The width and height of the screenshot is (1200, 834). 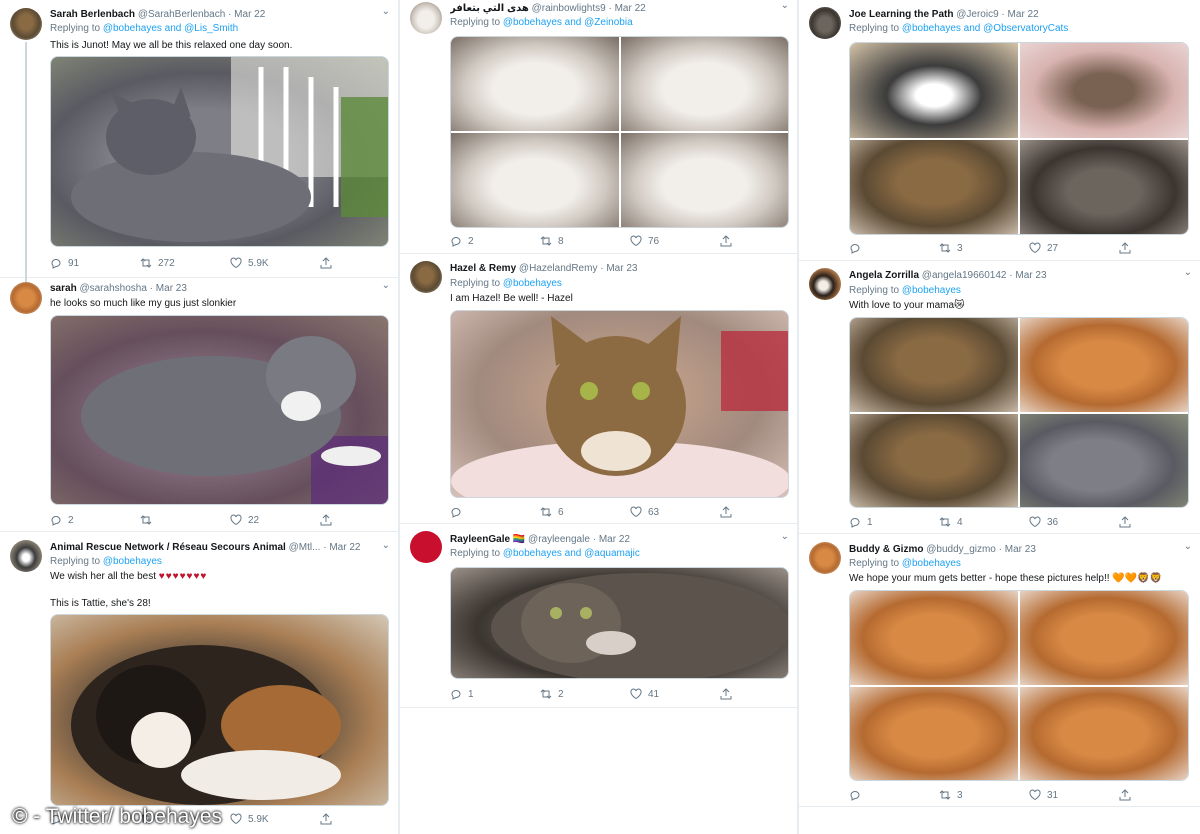 I want to click on retweet-button: 2, so click(x=585, y=694).